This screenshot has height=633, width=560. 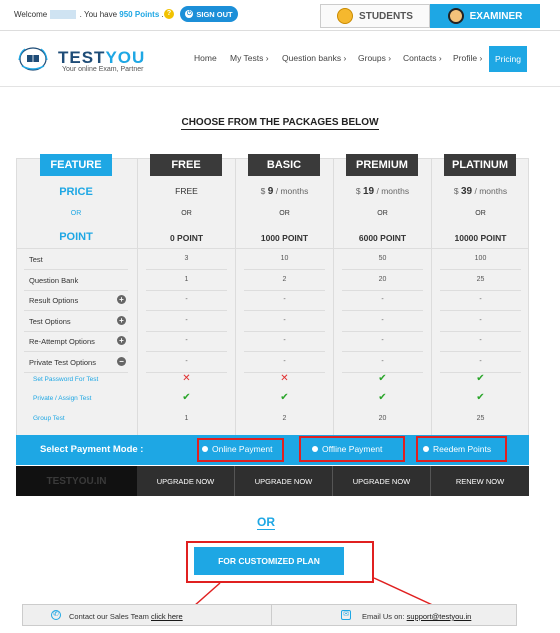 I want to click on upgrade-free-button: UPGRADE NOW, so click(x=186, y=481).